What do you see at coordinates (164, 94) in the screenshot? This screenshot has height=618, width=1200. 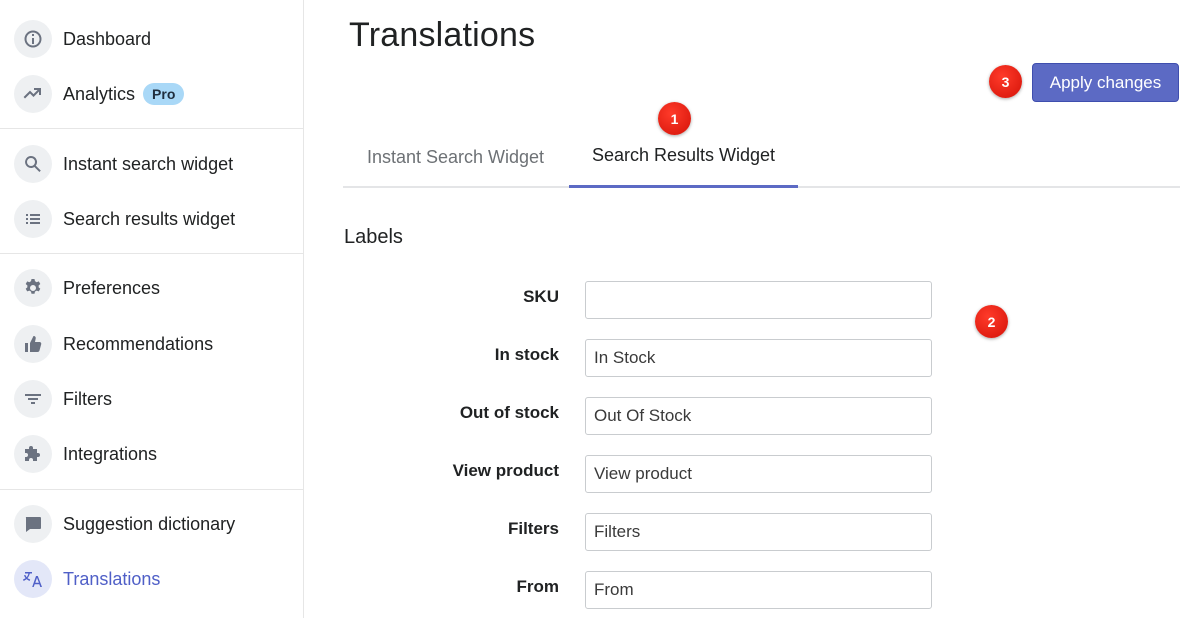 I see `pro-badge: Pro` at bounding box center [164, 94].